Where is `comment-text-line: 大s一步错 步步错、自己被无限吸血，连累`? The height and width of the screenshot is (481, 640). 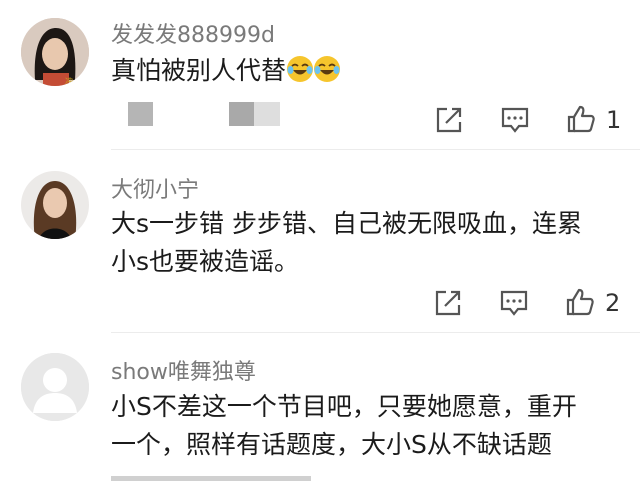
comment-text-line: 大s一步错 步步错、自己被无限吸血，连累 is located at coordinates (346, 223).